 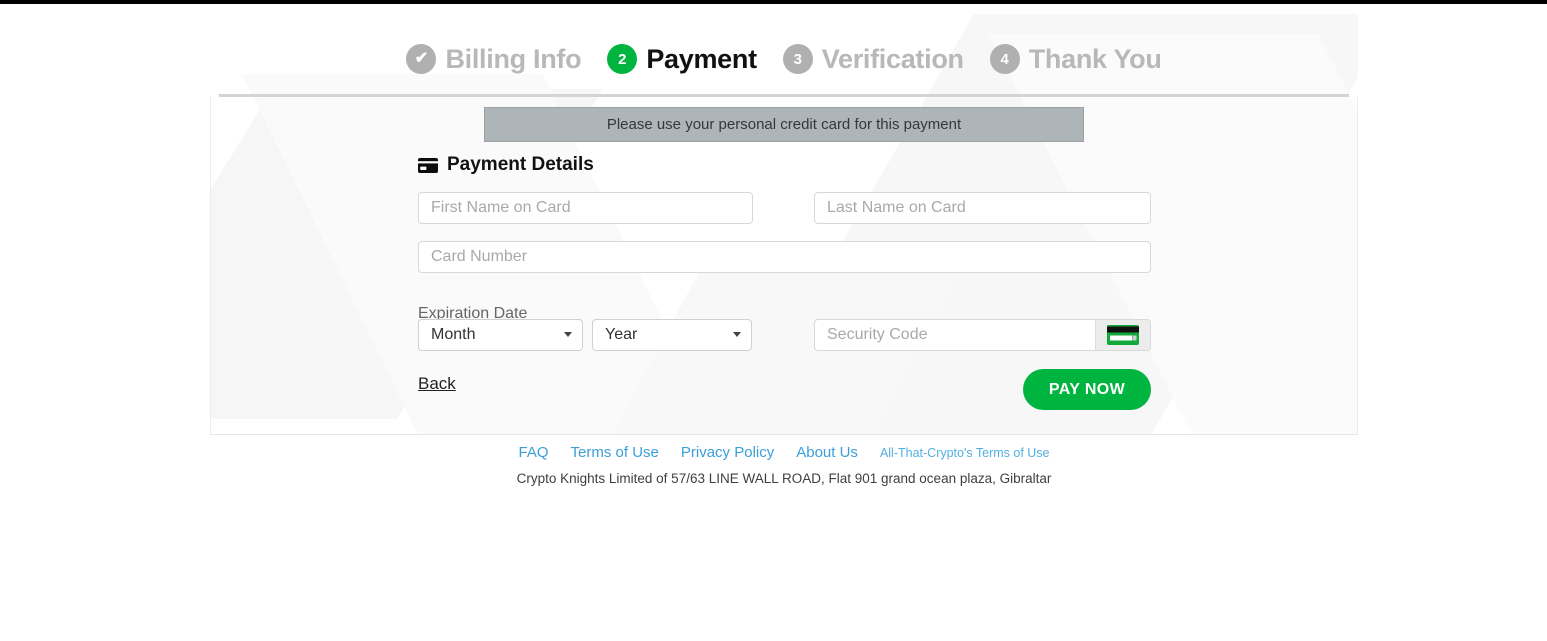 What do you see at coordinates (622, 59) in the screenshot?
I see `step-payment-badge: 2` at bounding box center [622, 59].